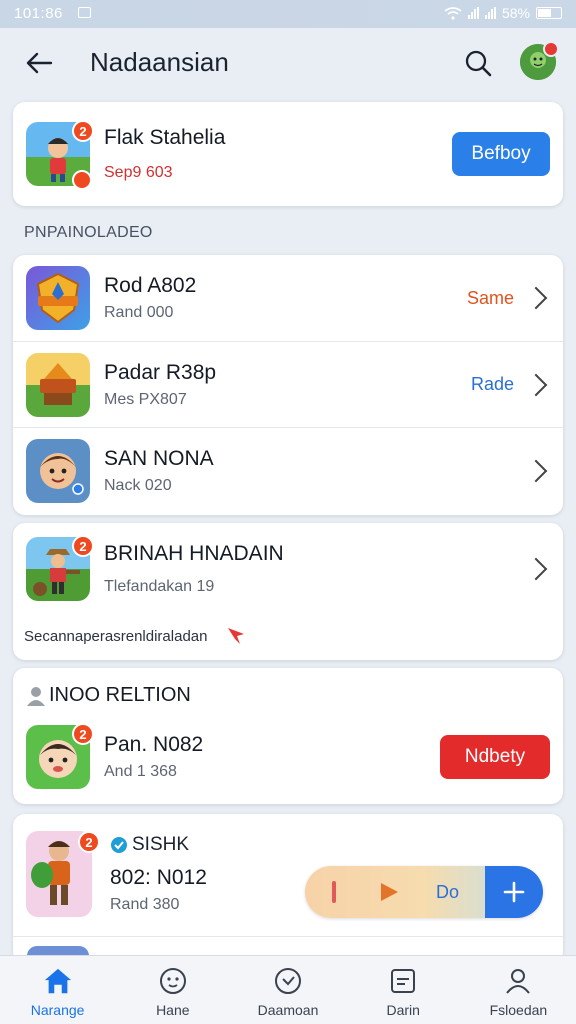 The image size is (576, 1024). Describe the element at coordinates (473, 13) in the screenshot. I see `signal-icon` at that location.